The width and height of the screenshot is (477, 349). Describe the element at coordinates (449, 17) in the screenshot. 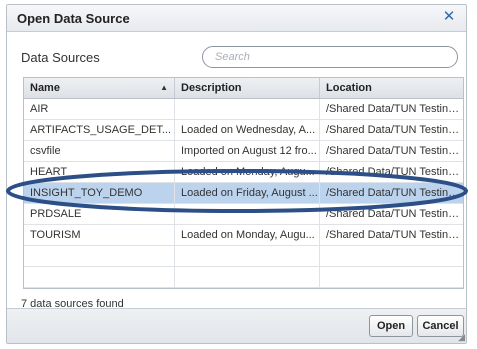

I see `close-icon: ✕` at that location.